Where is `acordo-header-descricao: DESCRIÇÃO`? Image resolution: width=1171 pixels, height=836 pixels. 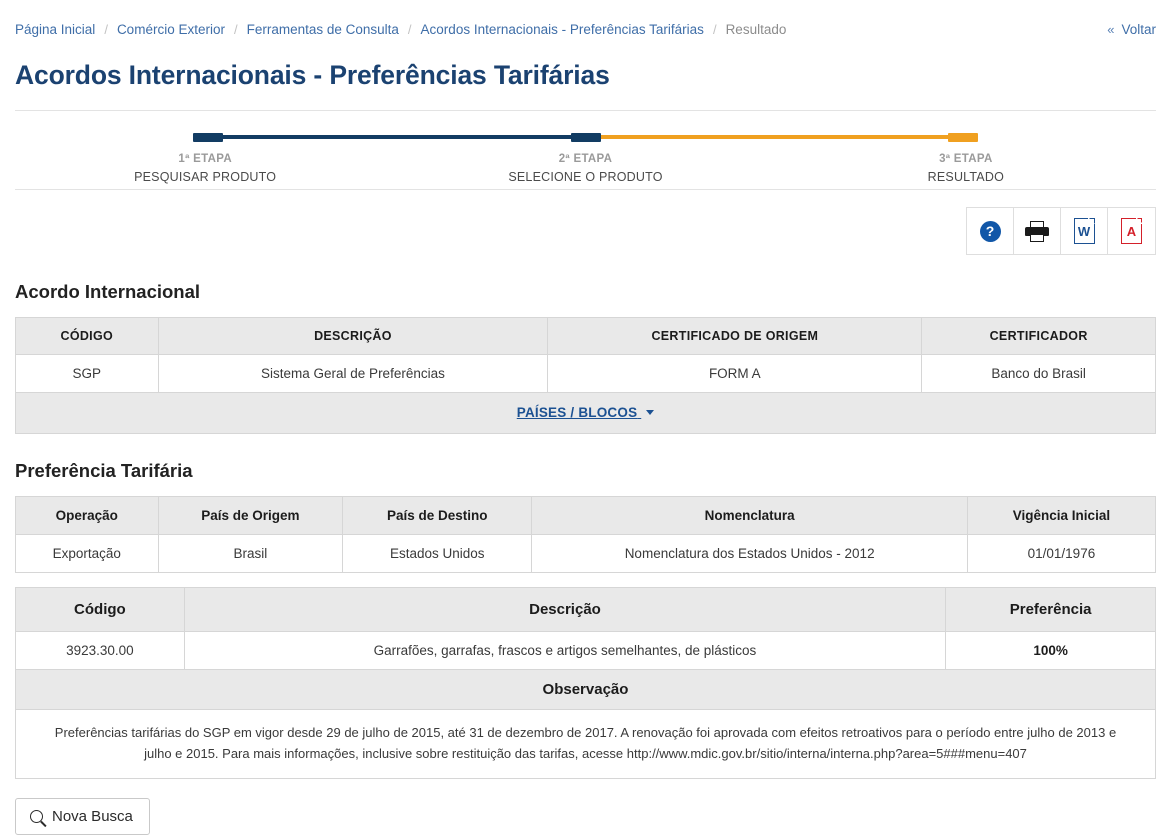 acordo-header-descricao: DESCRIÇÃO is located at coordinates (353, 336).